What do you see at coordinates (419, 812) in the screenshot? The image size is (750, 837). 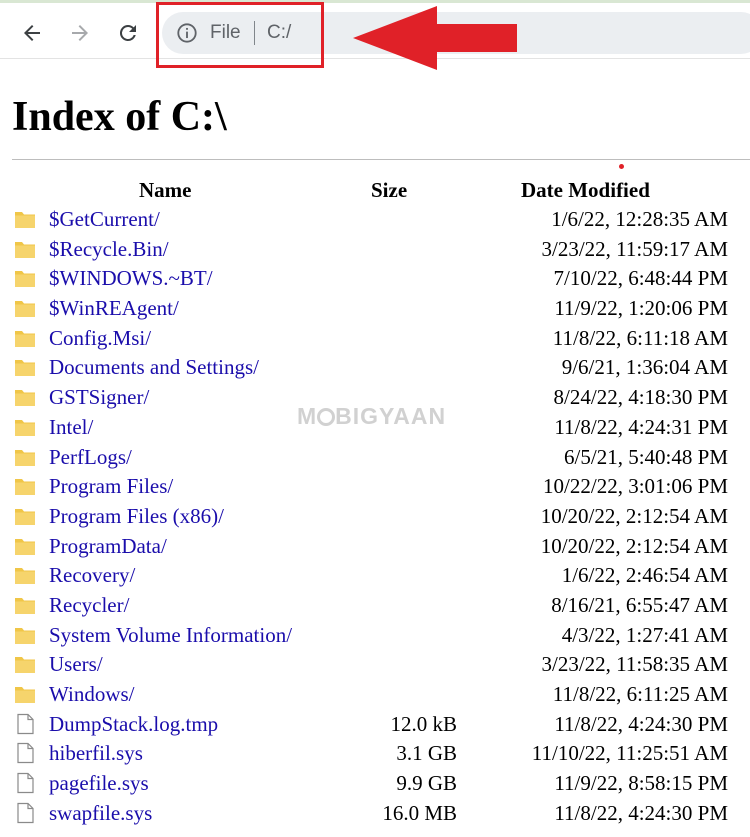 I see `entry-size: 16.0 MB` at bounding box center [419, 812].